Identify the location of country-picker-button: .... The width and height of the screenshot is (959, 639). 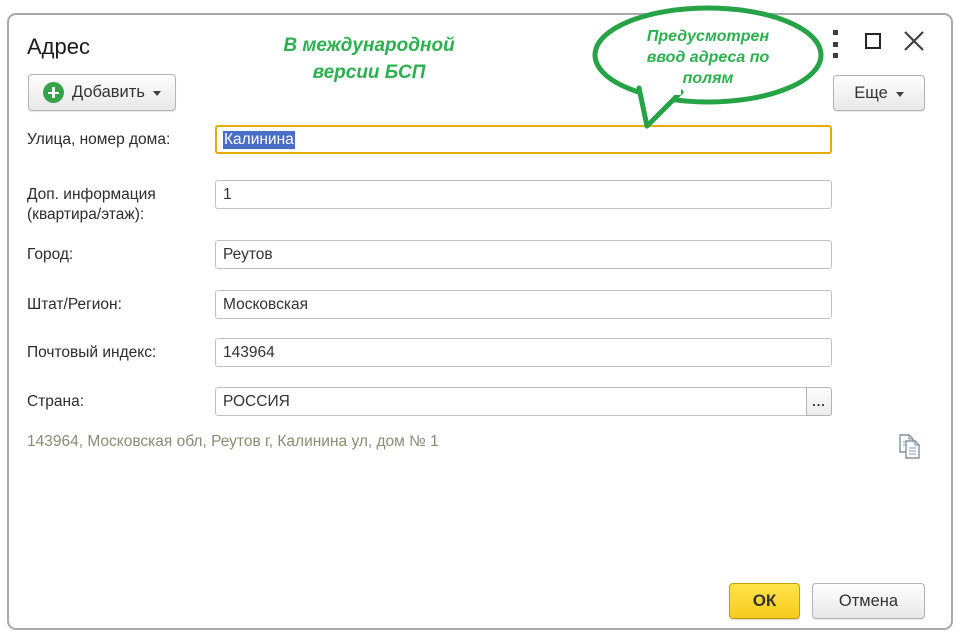
(819, 401).